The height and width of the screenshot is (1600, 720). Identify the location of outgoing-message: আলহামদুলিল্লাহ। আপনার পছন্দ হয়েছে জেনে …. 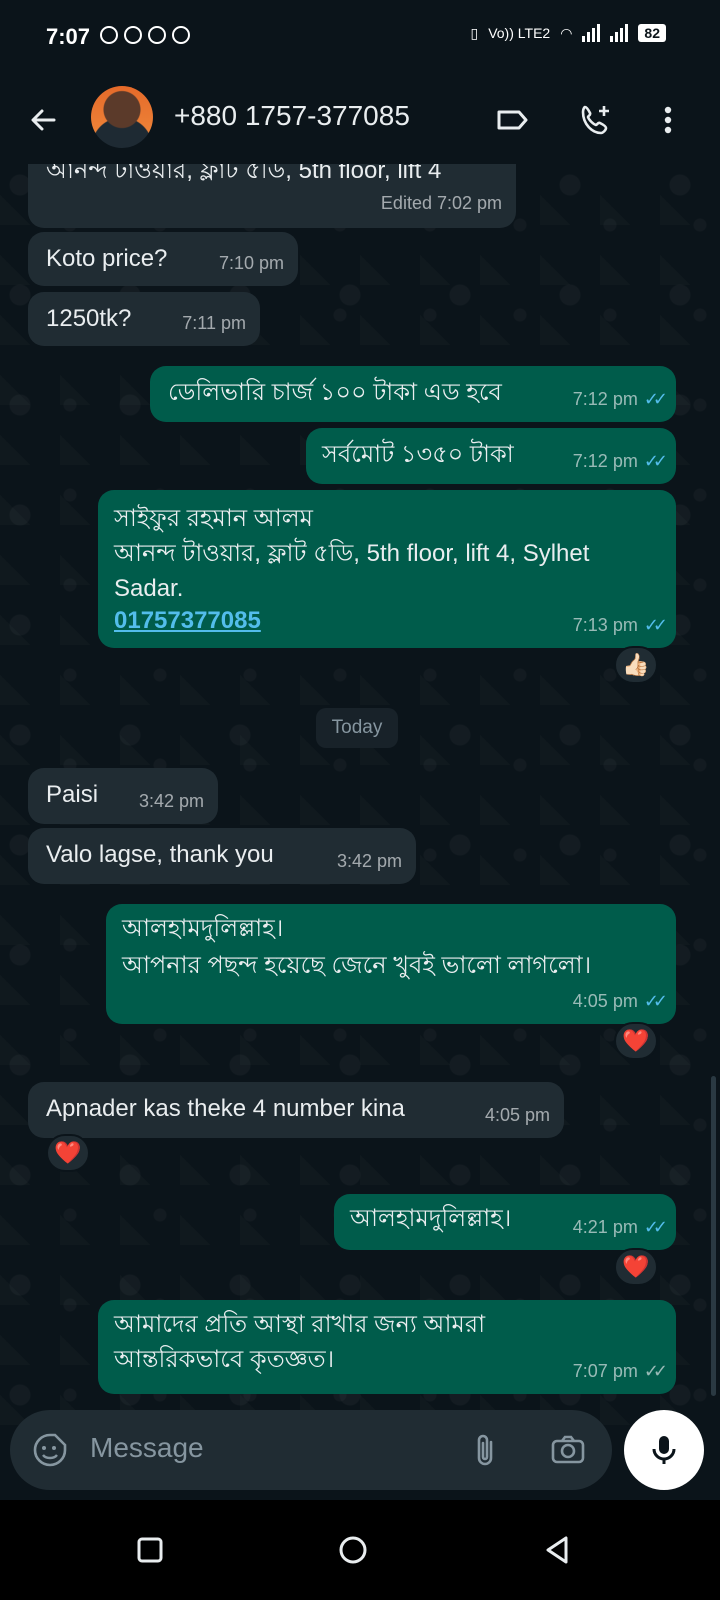
(391, 964).